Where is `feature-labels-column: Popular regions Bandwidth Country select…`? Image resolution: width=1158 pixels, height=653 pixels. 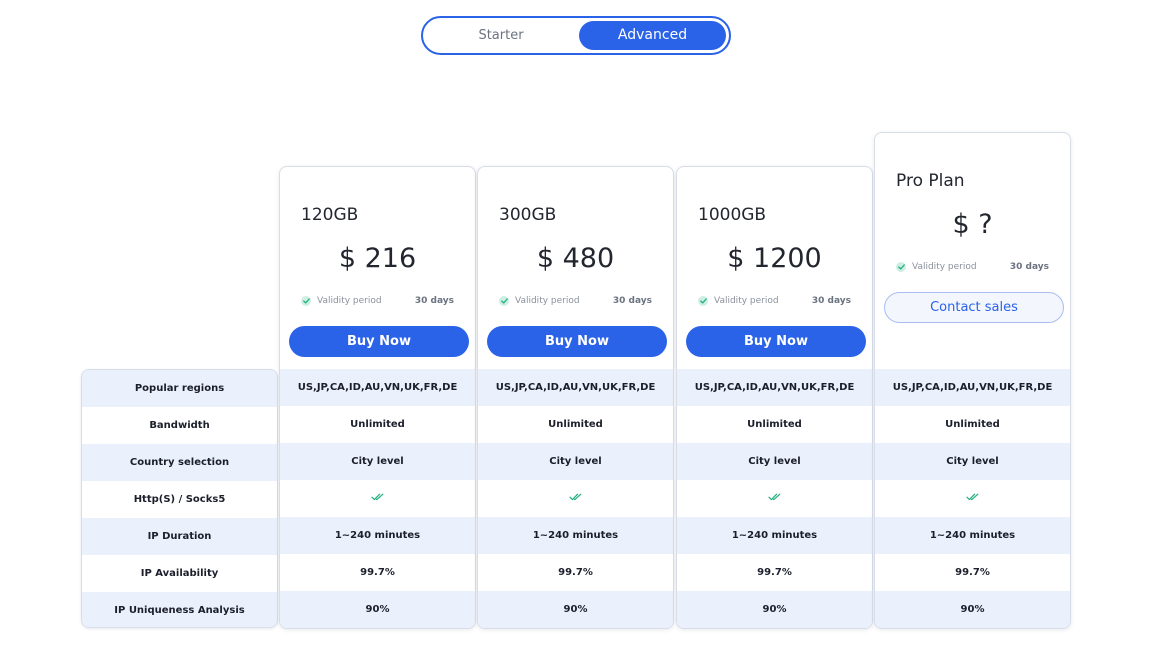
feature-labels-column: Popular regions Bandwidth Country select… is located at coordinates (179, 498).